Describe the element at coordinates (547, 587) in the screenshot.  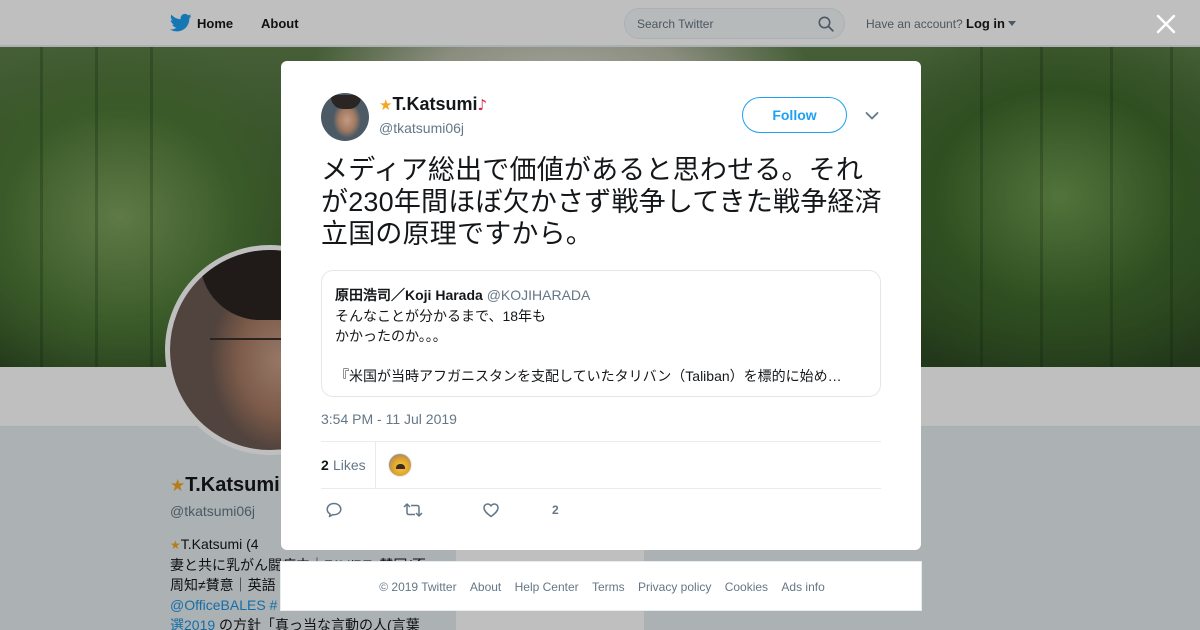
I see `footer-link-help-center: Help Center` at that location.